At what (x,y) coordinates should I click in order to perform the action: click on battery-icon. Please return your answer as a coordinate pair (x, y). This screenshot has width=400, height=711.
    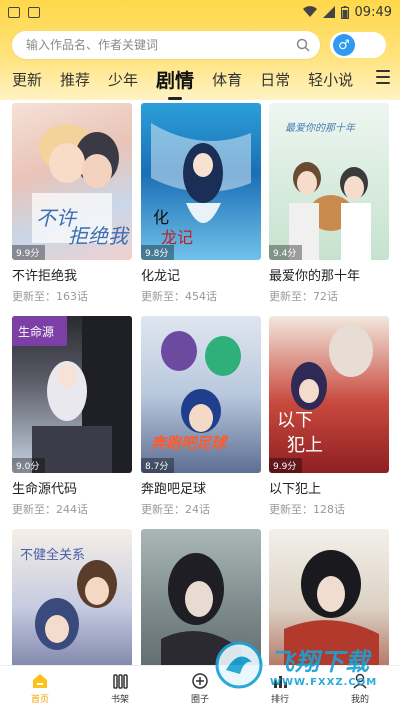
    Looking at the image, I should click on (344, 12).